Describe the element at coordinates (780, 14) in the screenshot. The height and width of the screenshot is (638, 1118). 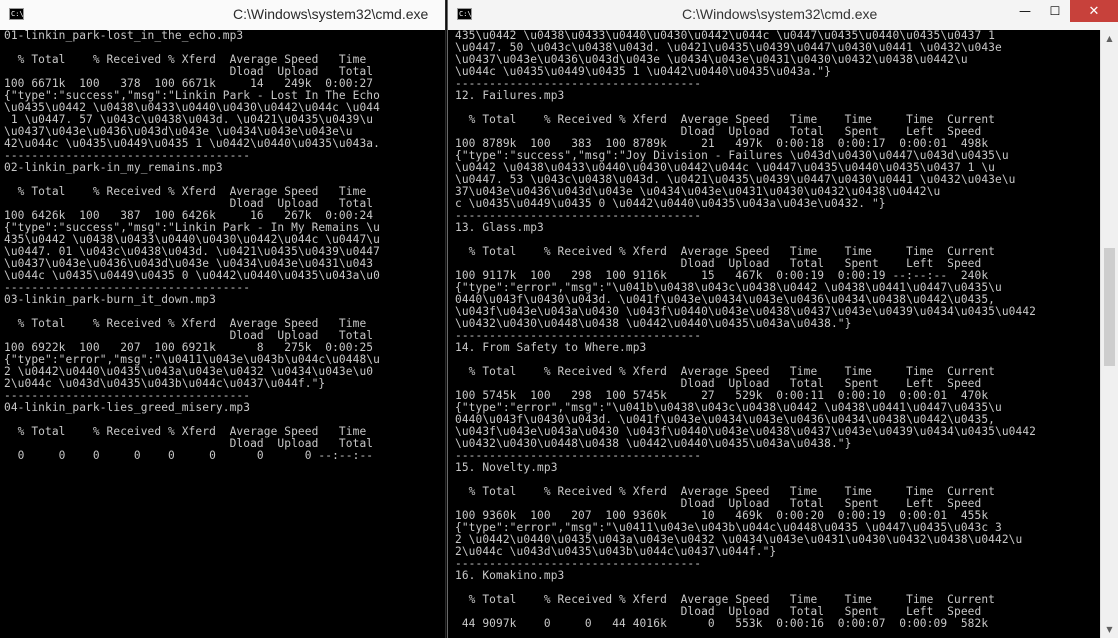
I see `right-window-title: C:\Windows\system32\cmd.exe` at that location.